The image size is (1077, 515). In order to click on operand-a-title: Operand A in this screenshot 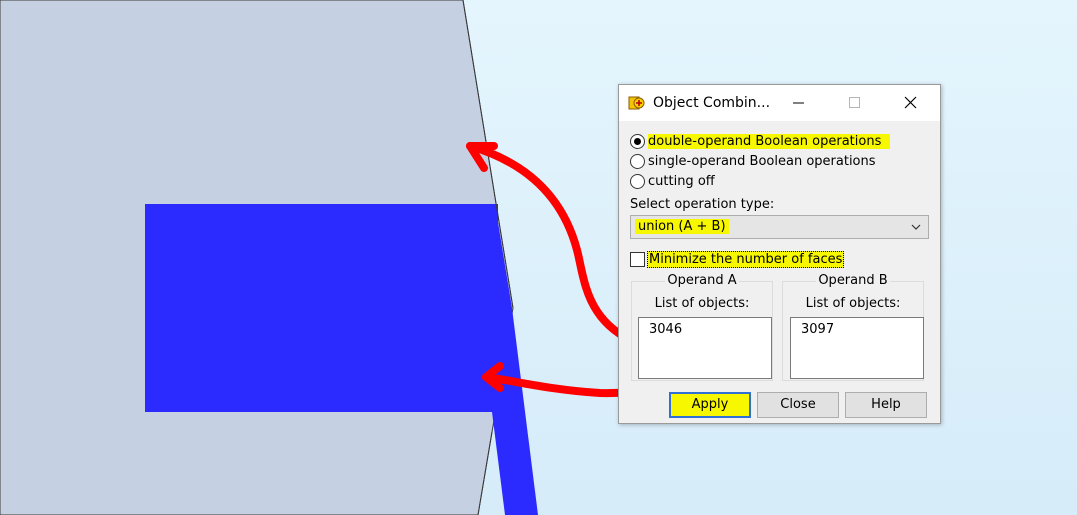, I will do `click(702, 280)`.